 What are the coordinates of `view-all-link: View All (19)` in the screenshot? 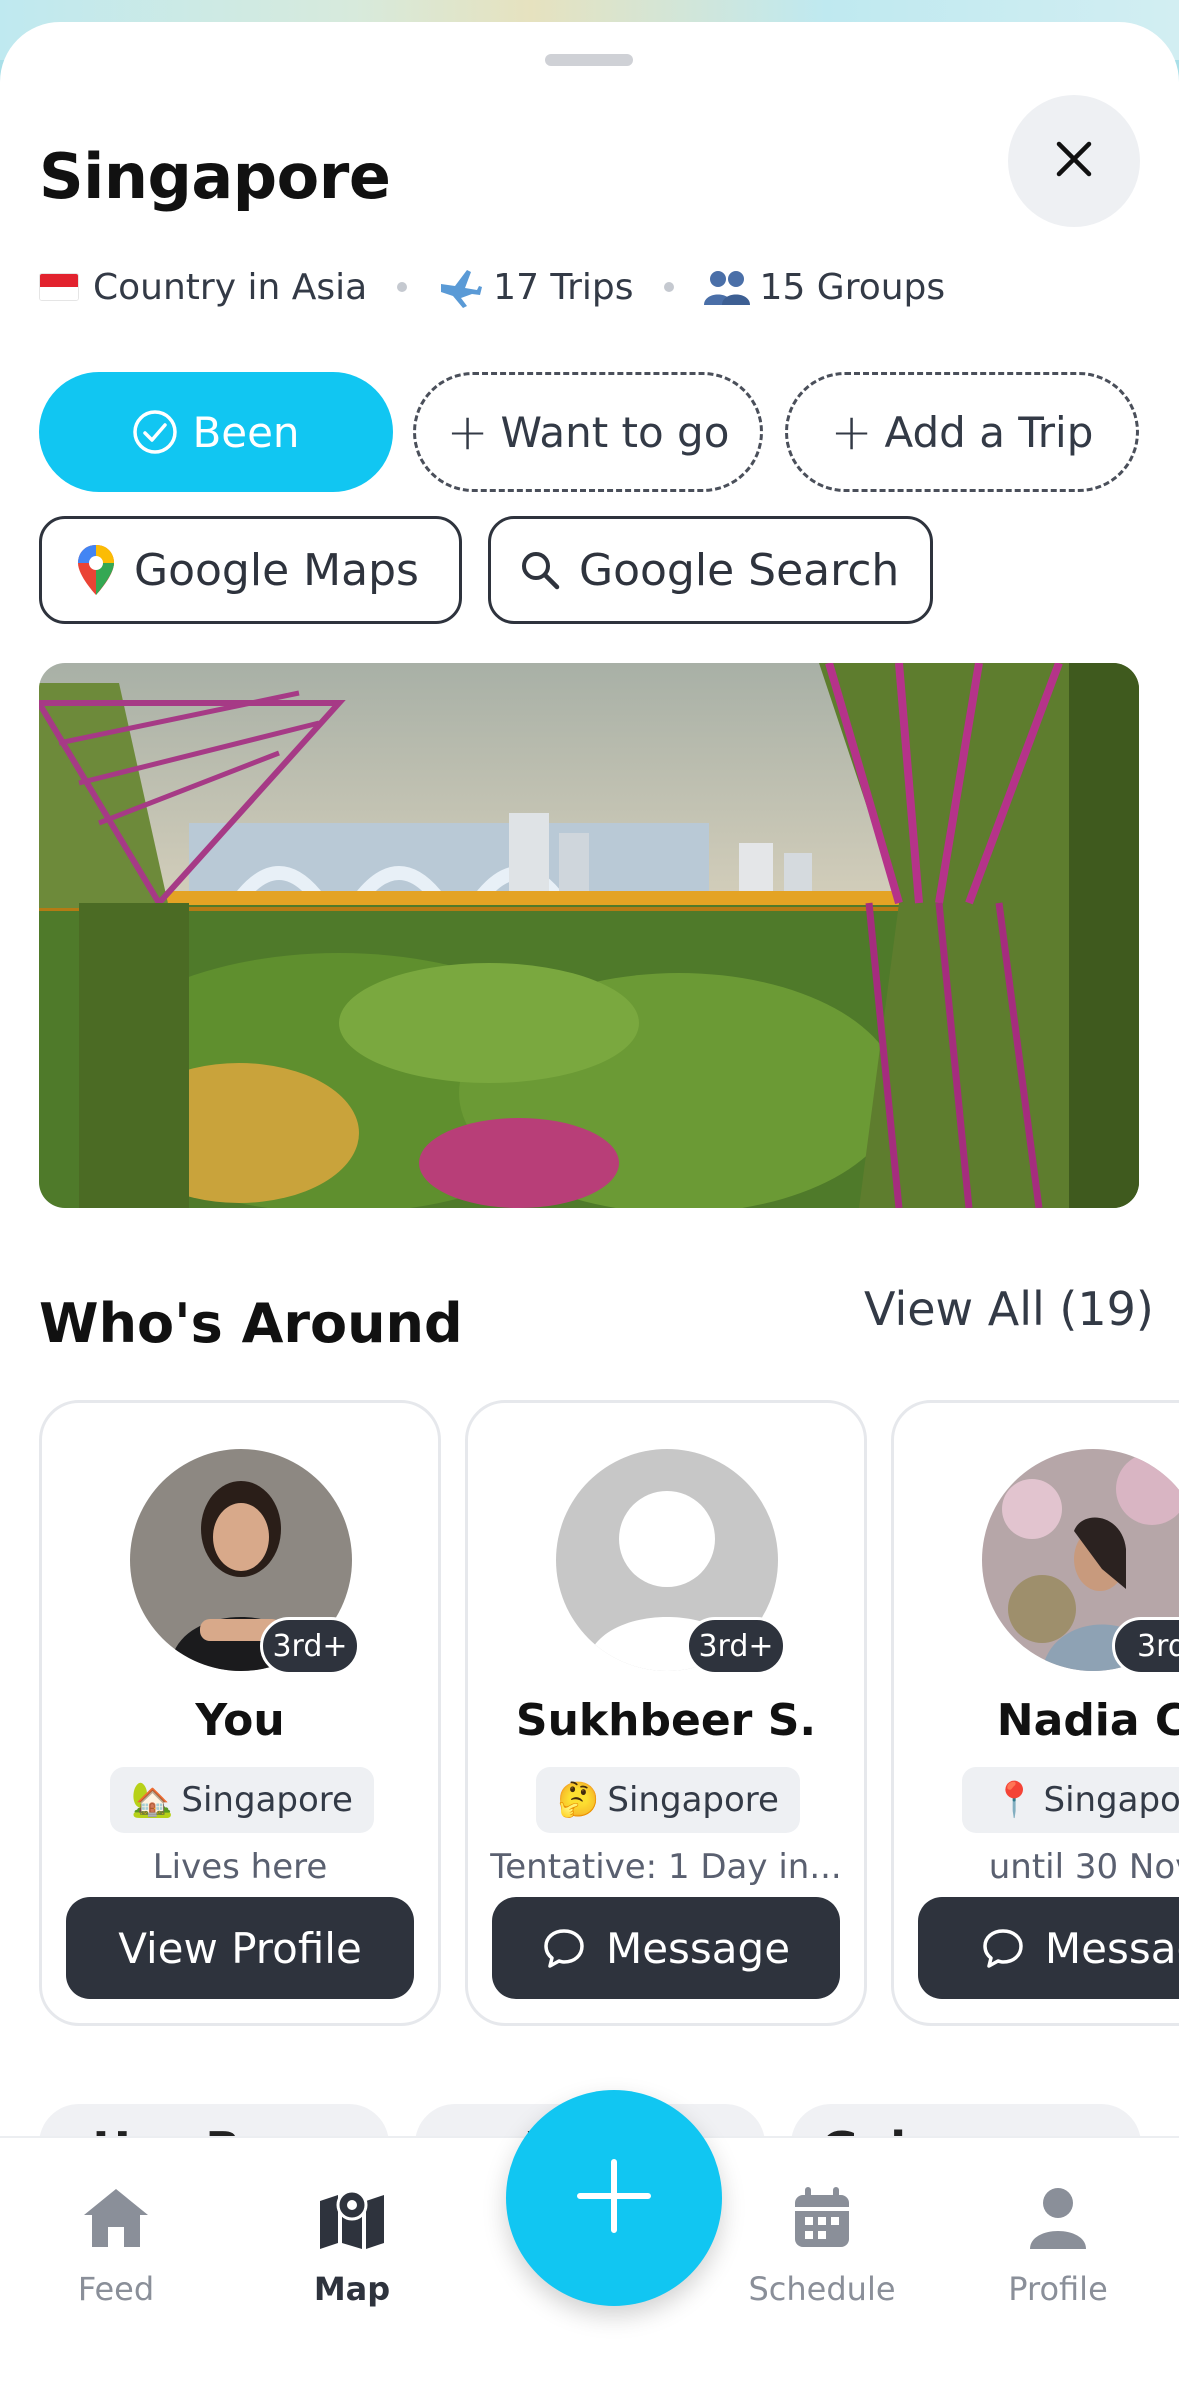 It's located at (1009, 1309).